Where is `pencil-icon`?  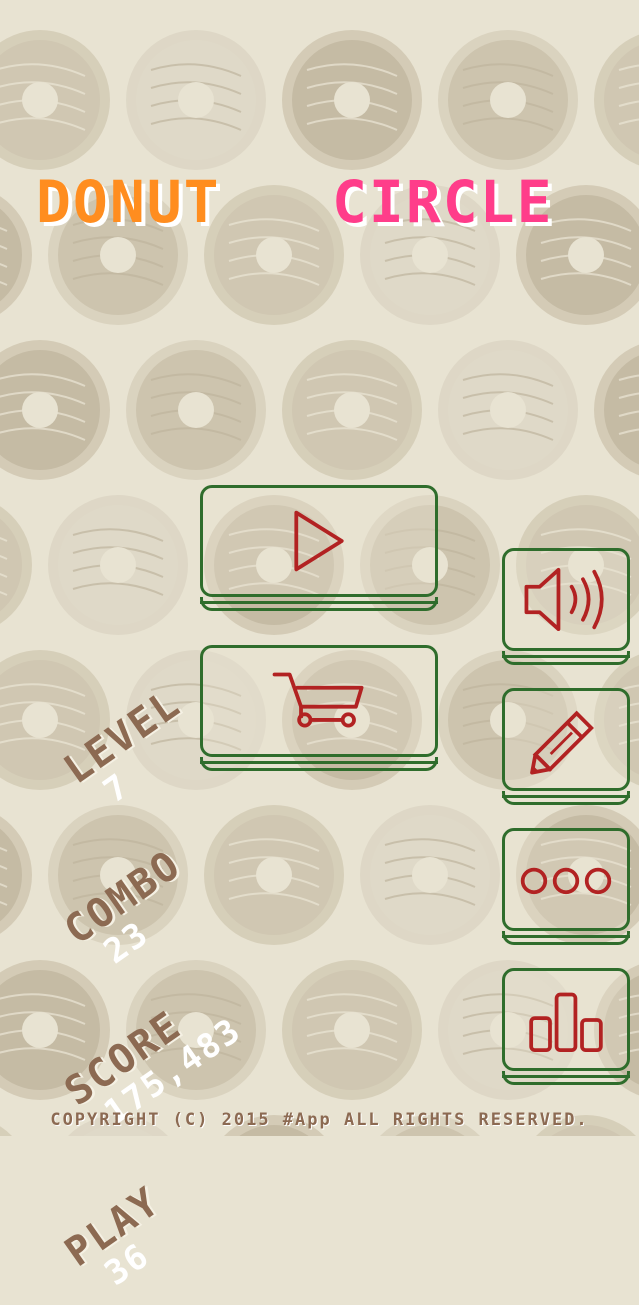 pencil-icon is located at coordinates (562, 742).